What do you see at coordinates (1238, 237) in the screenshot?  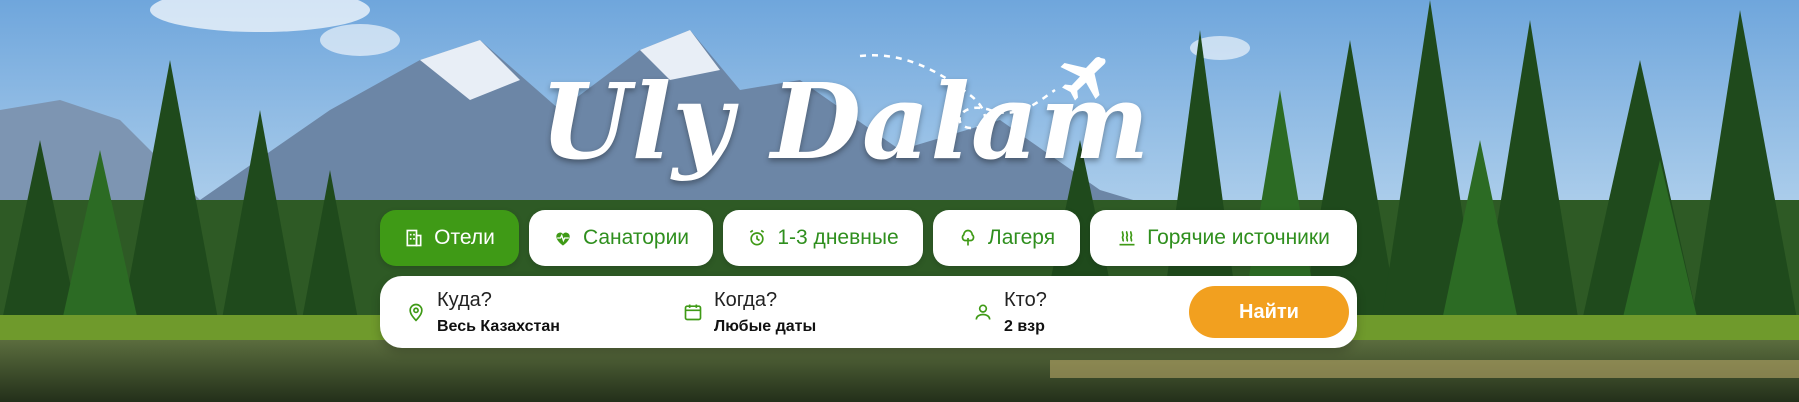 I see `tab-label: Горячие источники` at bounding box center [1238, 237].